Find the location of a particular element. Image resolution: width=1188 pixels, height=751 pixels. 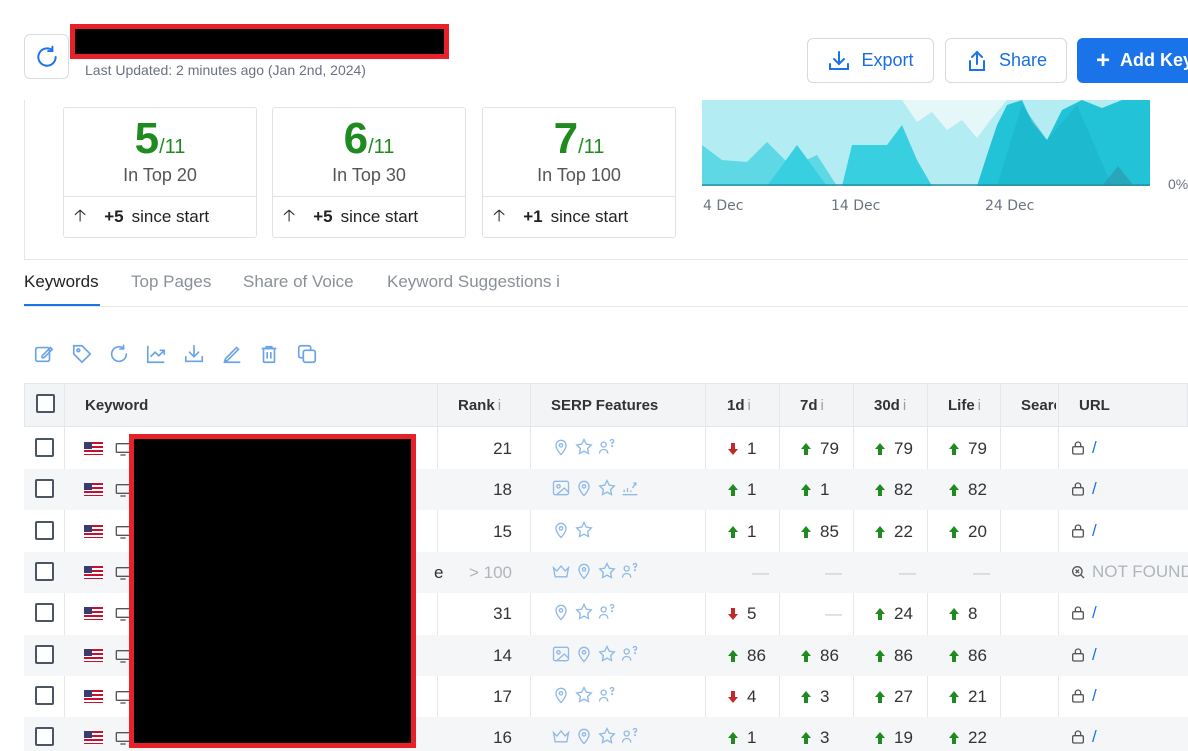

change-value: 19 is located at coordinates (903, 738).